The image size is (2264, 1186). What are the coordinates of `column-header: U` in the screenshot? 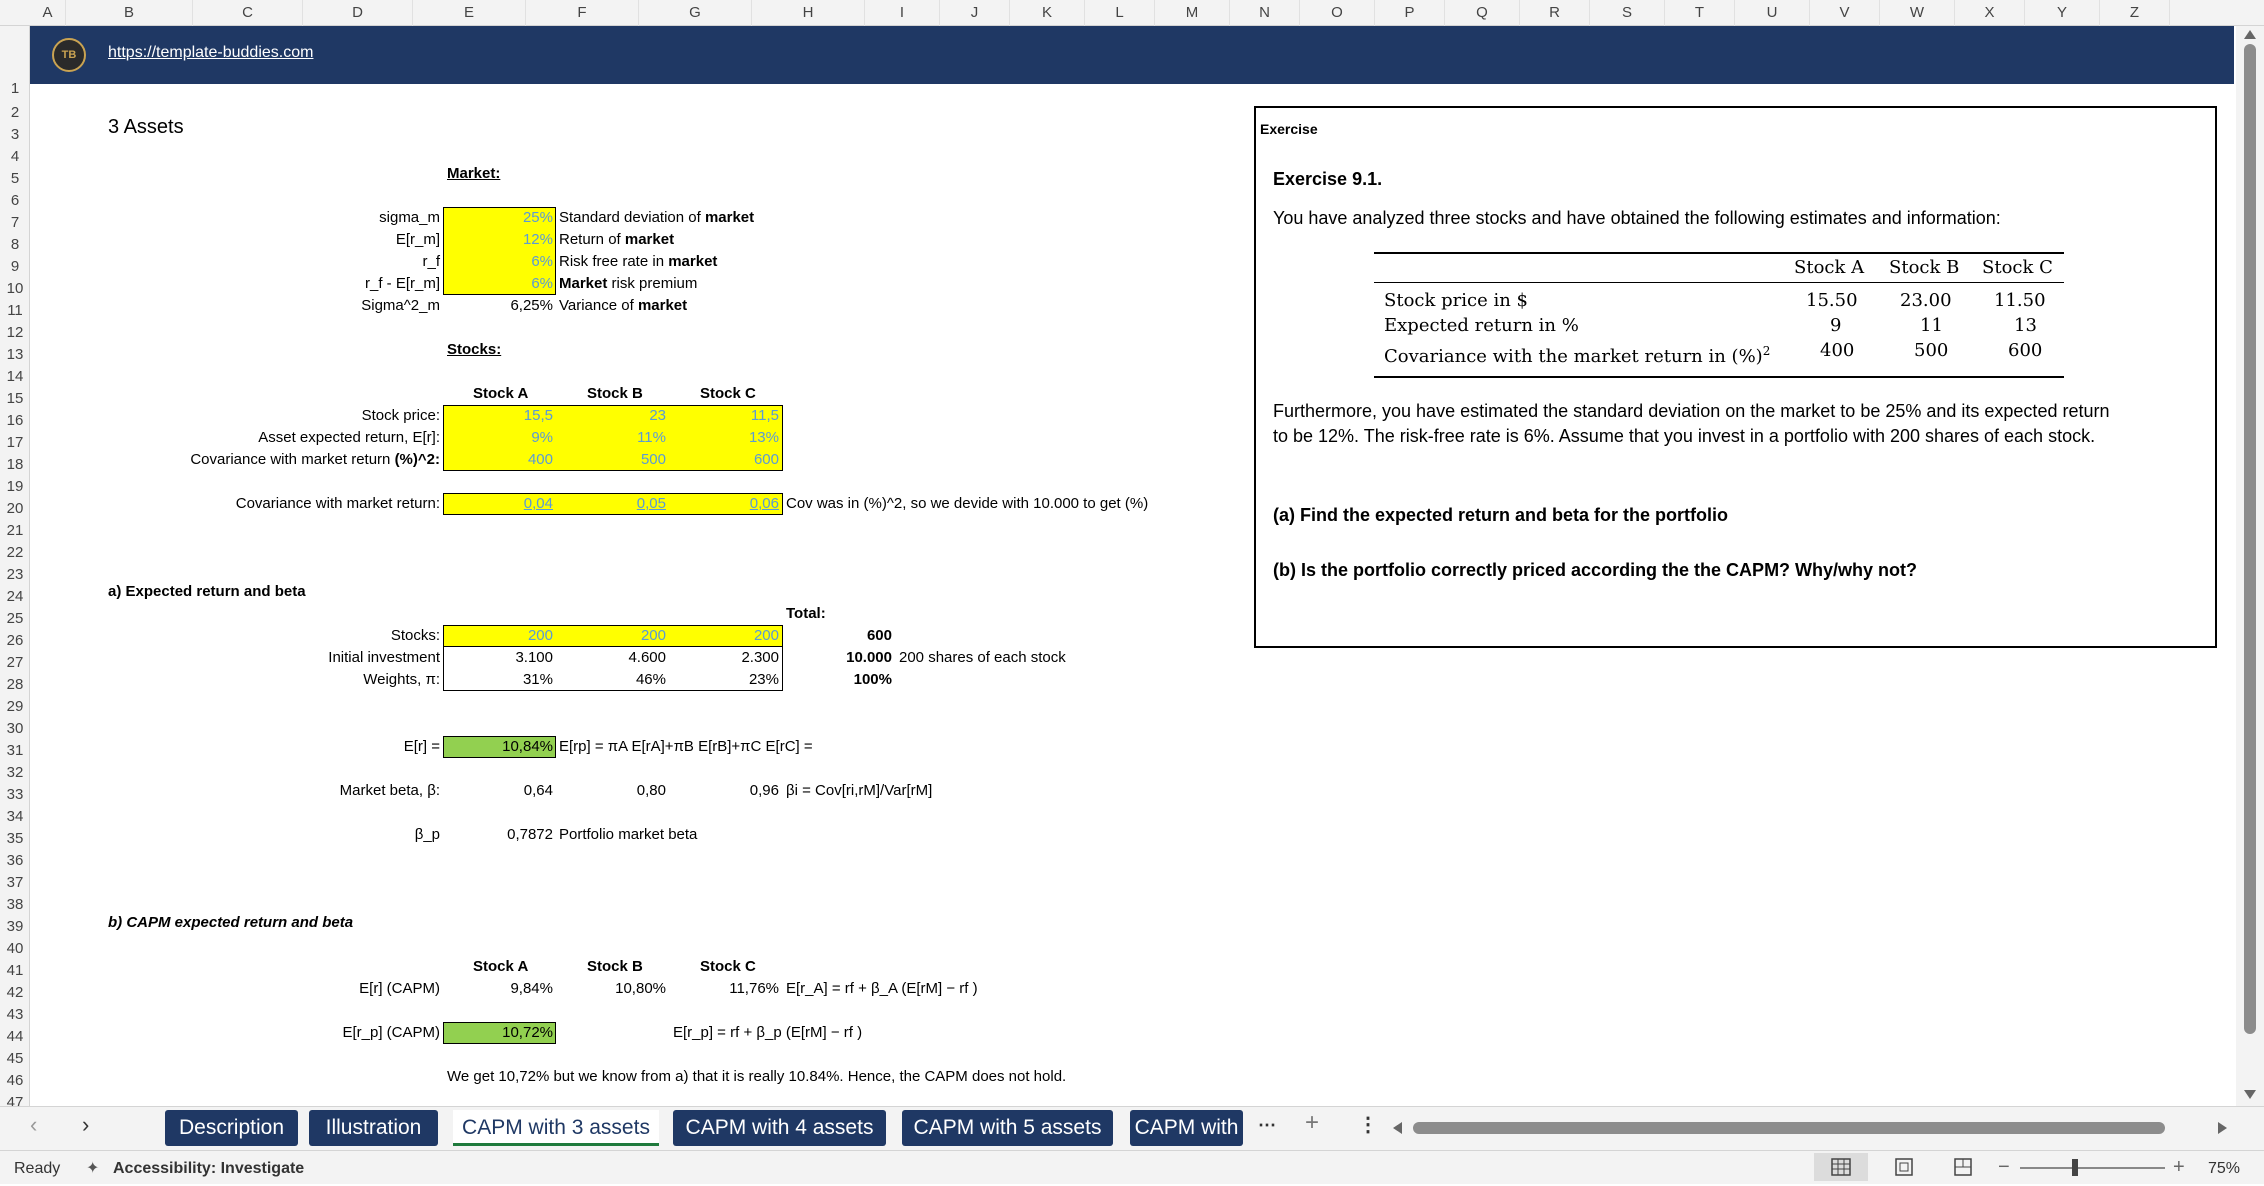 It's located at (1772, 13).